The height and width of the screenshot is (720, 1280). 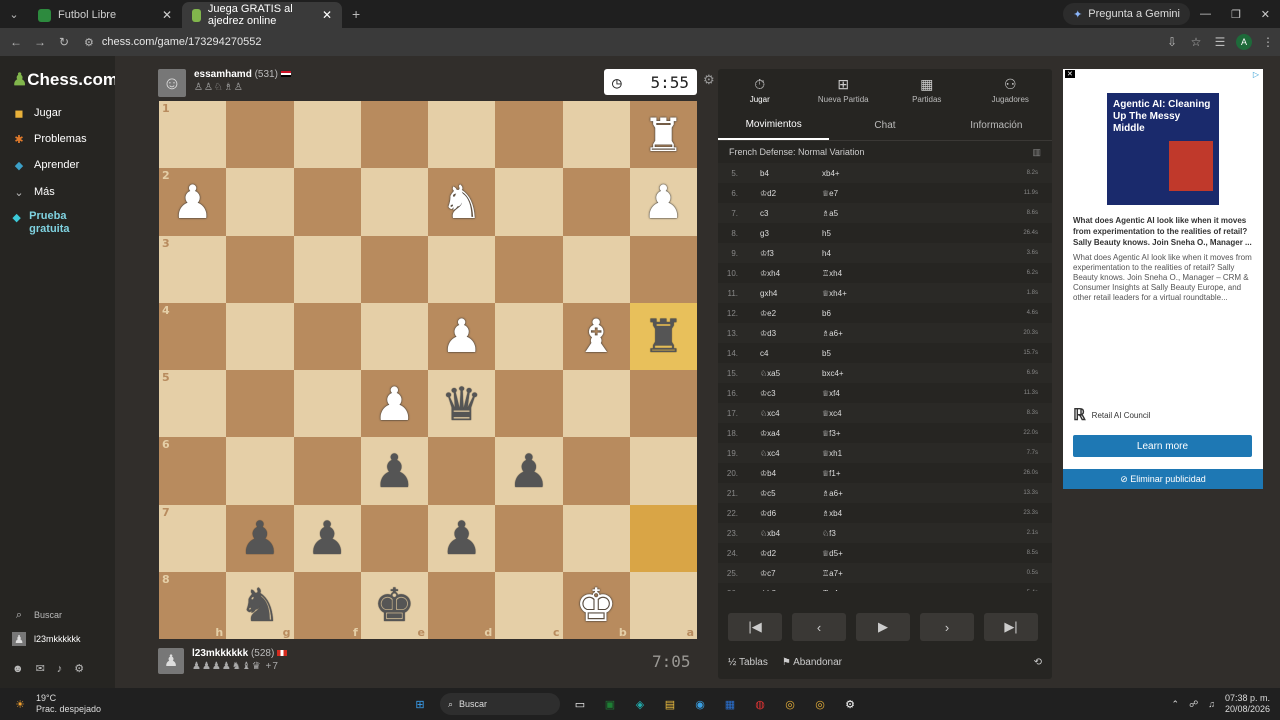 I want to click on board-square: 1, so click(x=193, y=135).